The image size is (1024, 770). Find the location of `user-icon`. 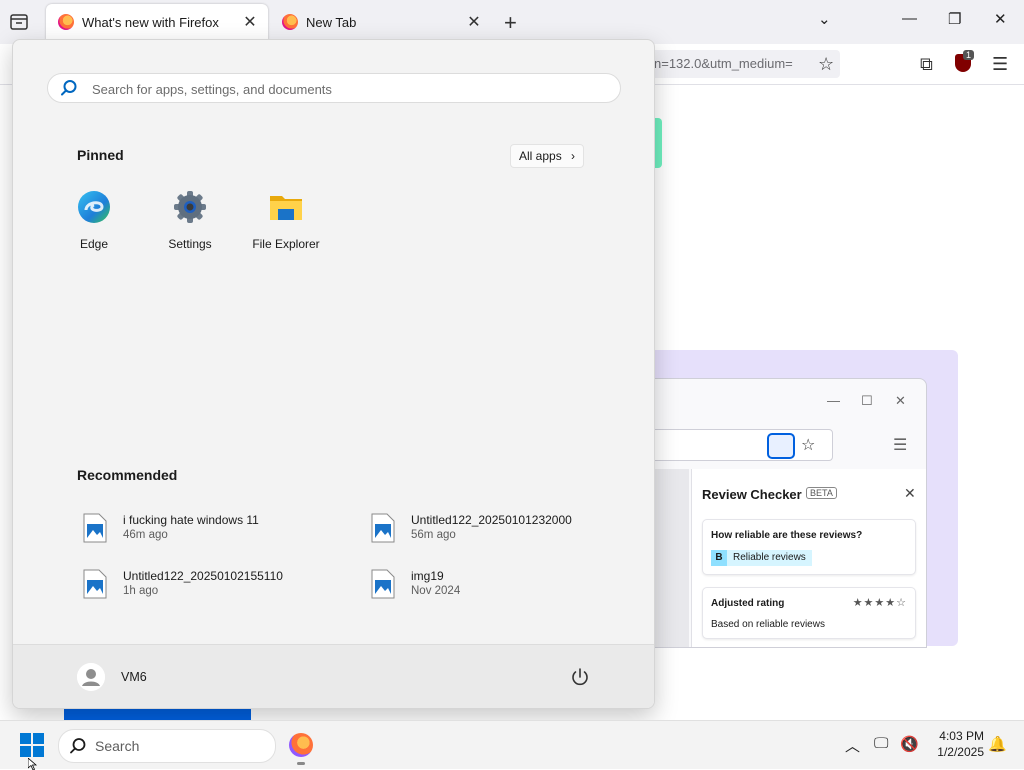

user-icon is located at coordinates (91, 677).